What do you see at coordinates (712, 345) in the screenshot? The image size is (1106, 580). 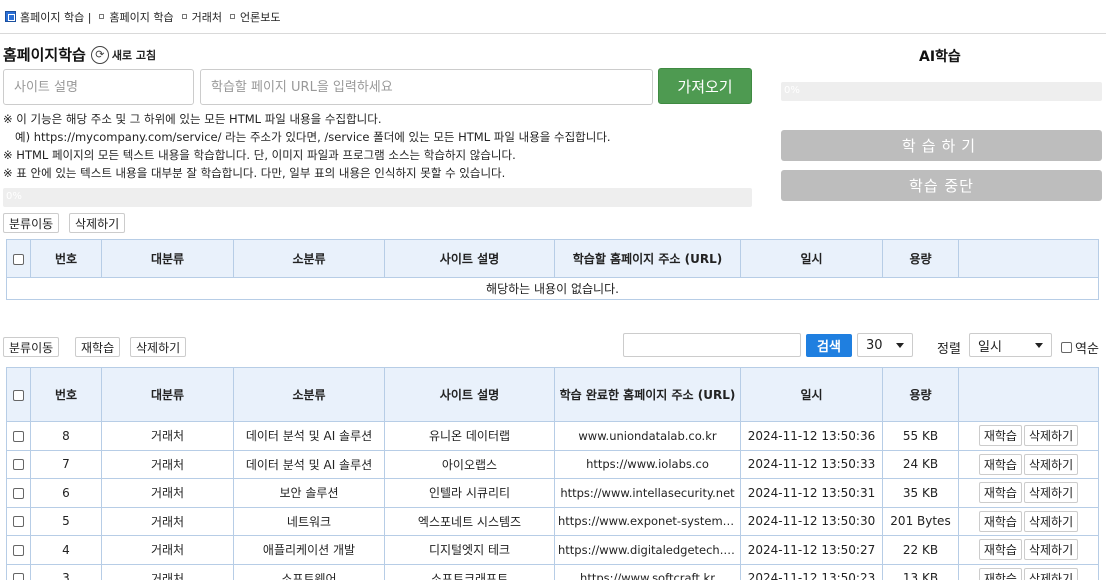 I see `search-input` at bounding box center [712, 345].